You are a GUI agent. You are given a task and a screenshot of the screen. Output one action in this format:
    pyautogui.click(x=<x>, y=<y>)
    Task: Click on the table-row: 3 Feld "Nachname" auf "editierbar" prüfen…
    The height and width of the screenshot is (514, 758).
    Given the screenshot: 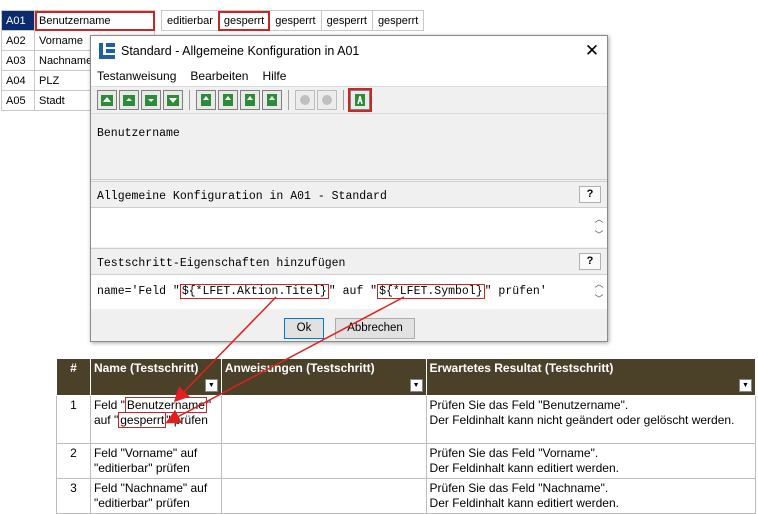 What is the action you would take?
    pyautogui.click(x=406, y=496)
    